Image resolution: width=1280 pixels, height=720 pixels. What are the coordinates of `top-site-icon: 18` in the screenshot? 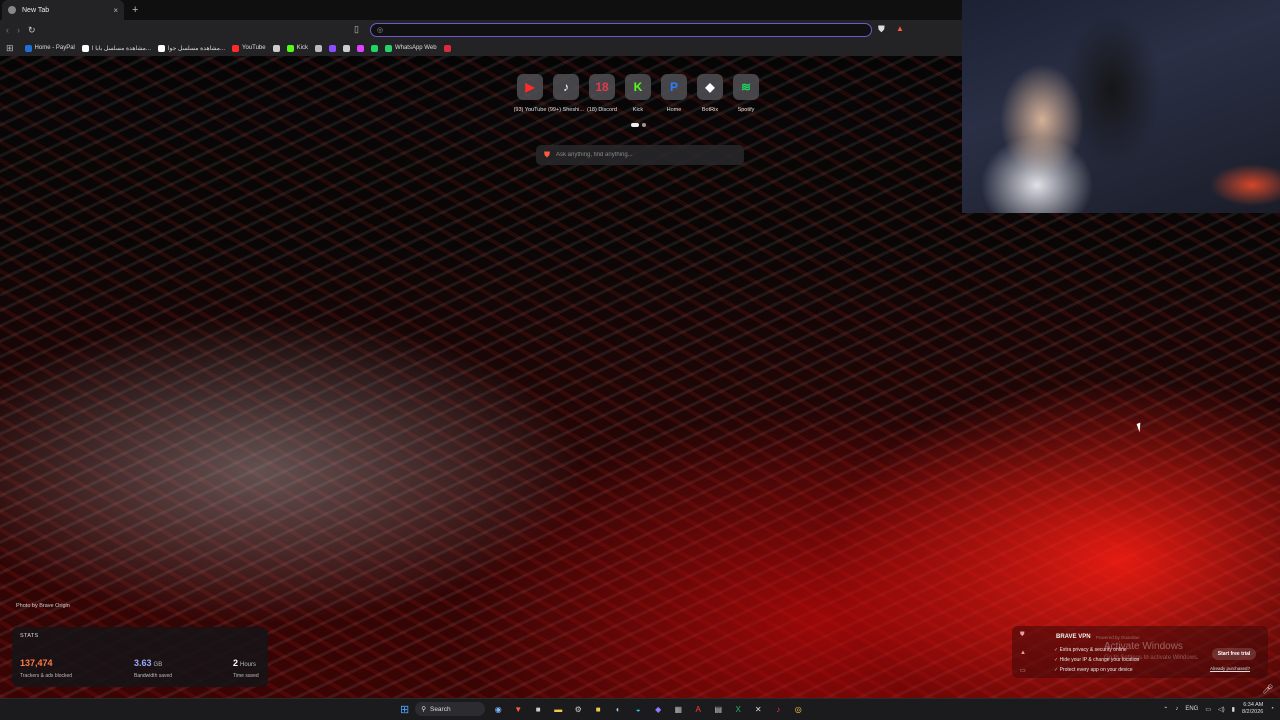 It's located at (602, 87).